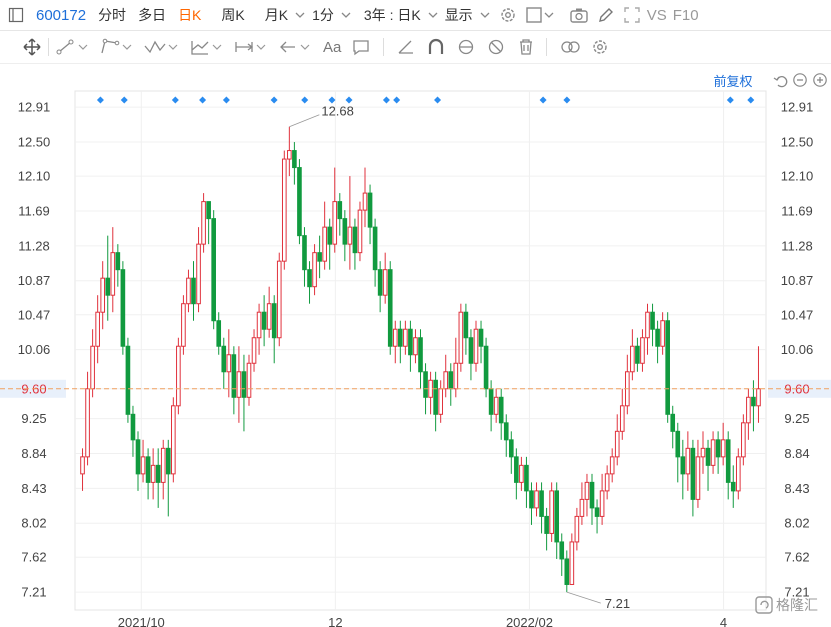 This screenshot has width=831, height=627. Describe the element at coordinates (796, 523) in the screenshot. I see `y-tick-label-right: 8.02` at that location.